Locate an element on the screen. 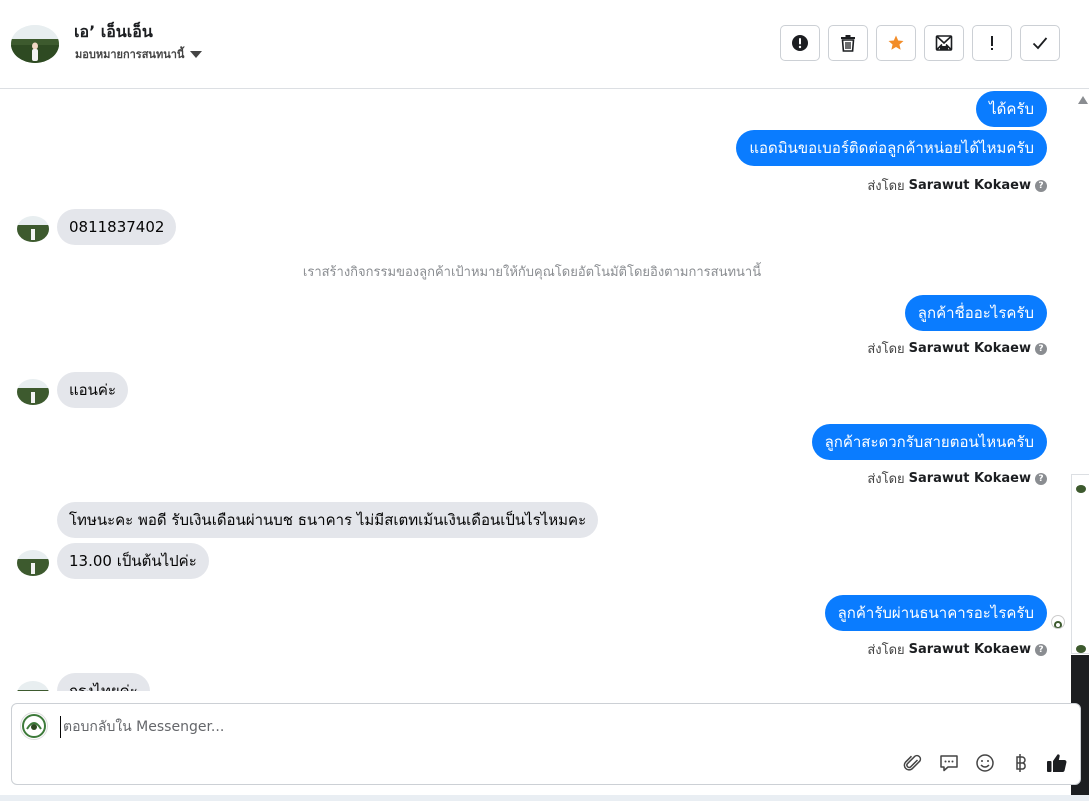 The height and width of the screenshot is (801, 1089). mark-done-button is located at coordinates (1040, 43).